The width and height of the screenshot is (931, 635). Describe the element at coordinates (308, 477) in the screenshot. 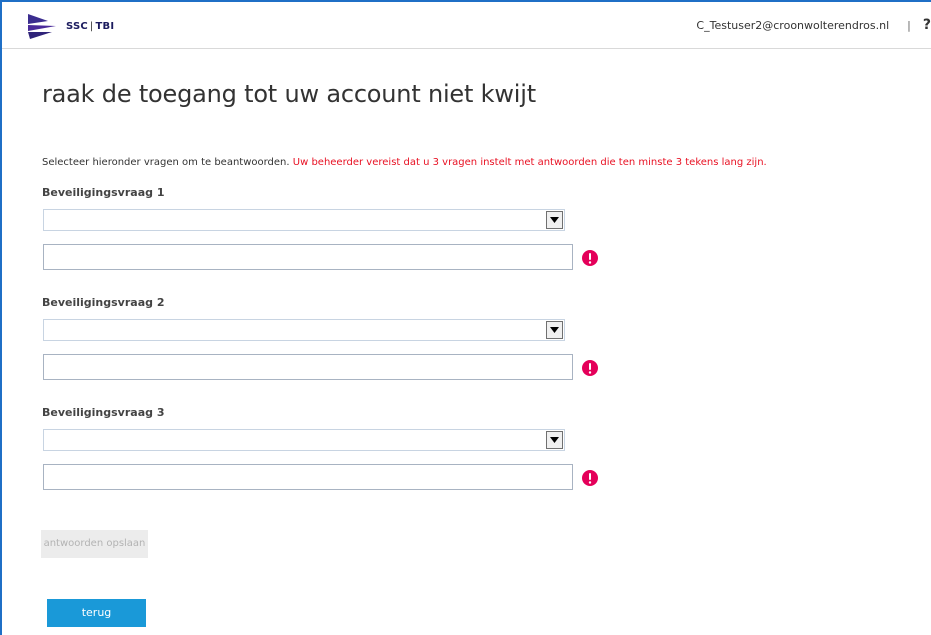

I see `security-answer-3-input` at that location.